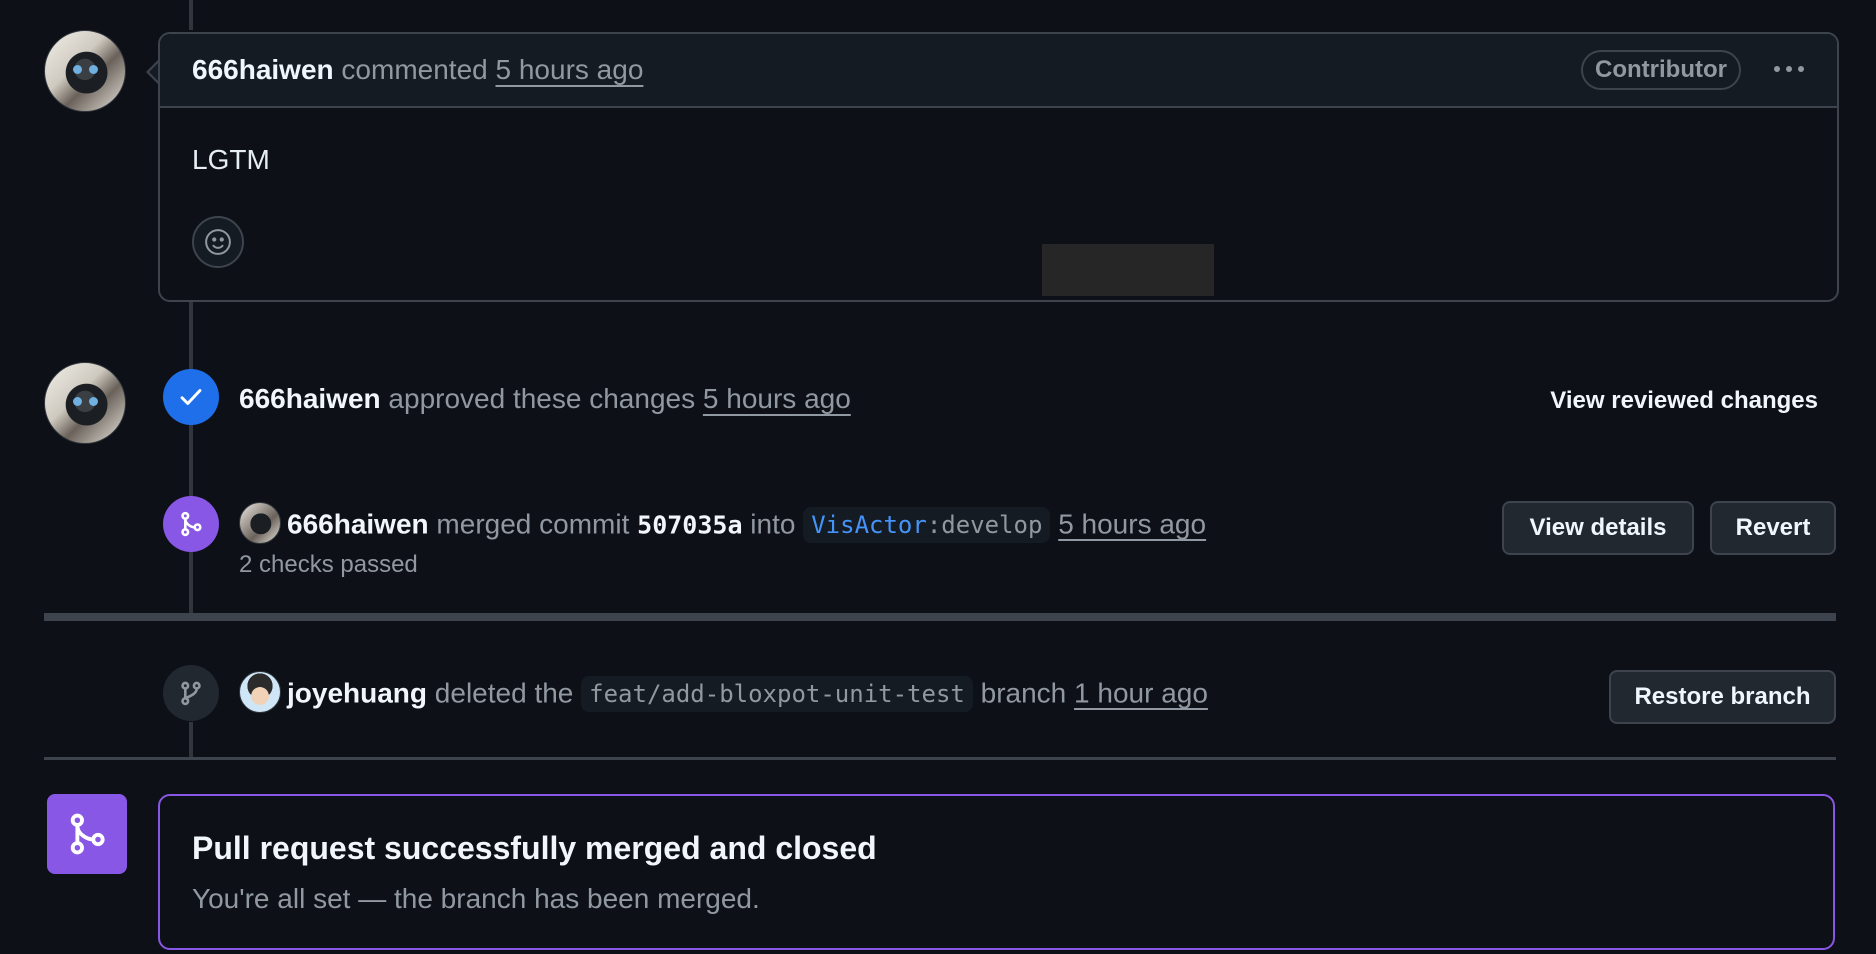  Describe the element at coordinates (357, 692) in the screenshot. I see `delete-author: joyehuang` at that location.